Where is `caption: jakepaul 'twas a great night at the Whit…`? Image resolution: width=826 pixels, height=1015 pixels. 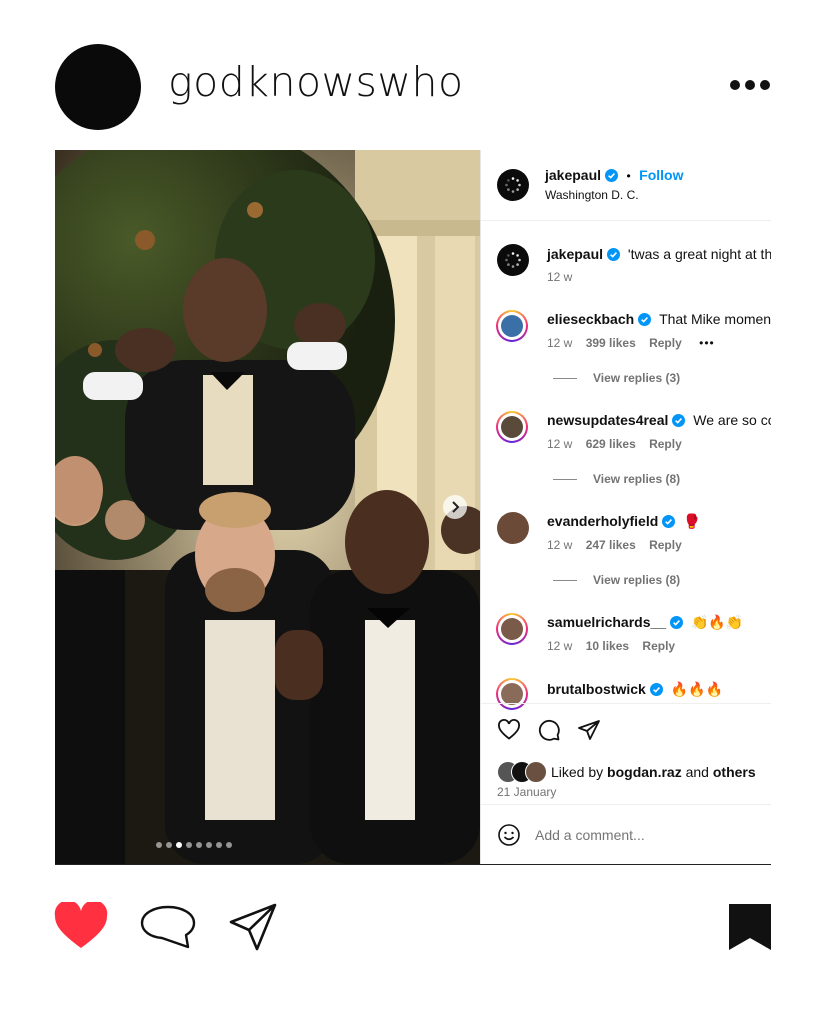
caption: jakepaul 'twas a great night at the Whit… is located at coordinates (659, 254).